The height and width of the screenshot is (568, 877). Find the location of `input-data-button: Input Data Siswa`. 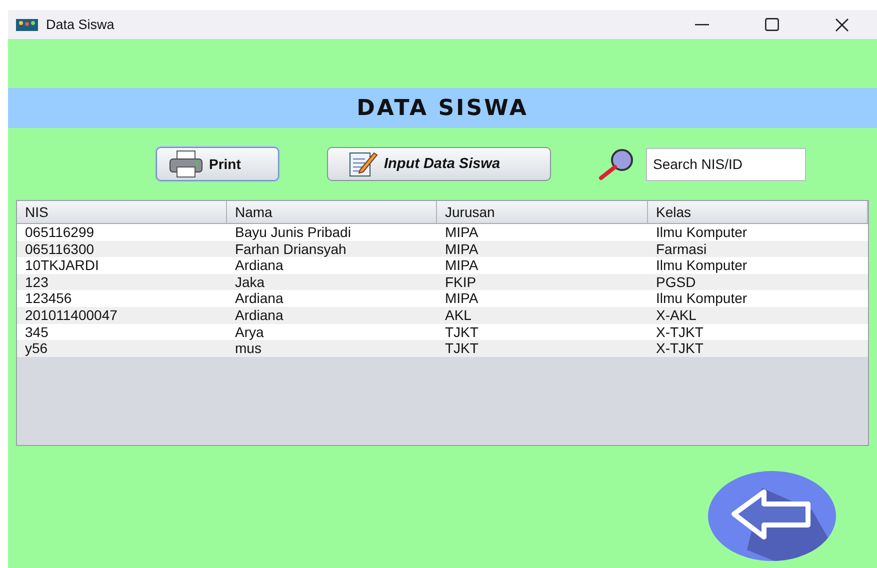

input-data-button: Input Data Siswa is located at coordinates (439, 164).